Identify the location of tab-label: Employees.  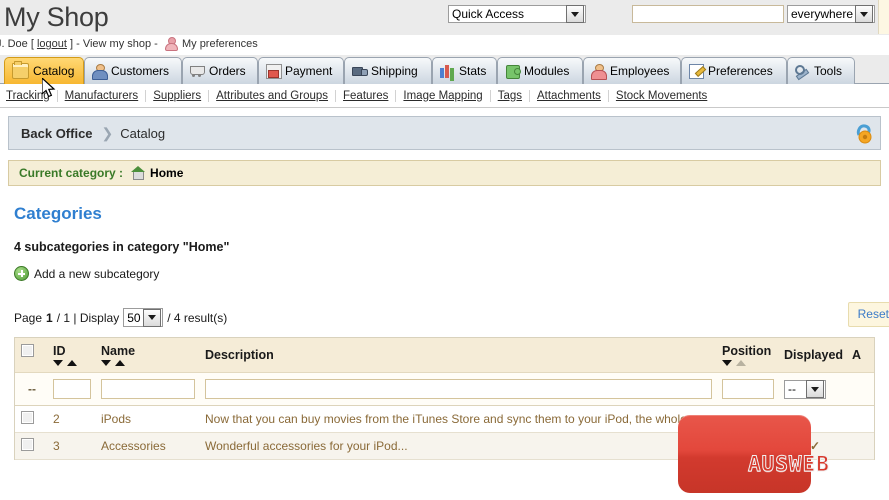
(640, 71).